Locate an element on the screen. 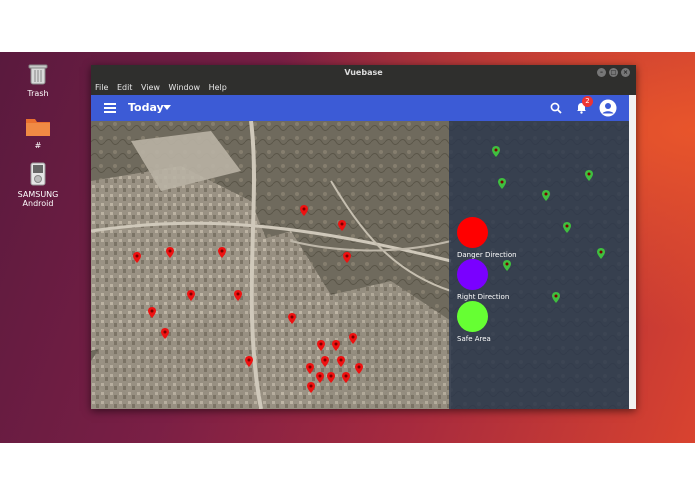 The height and width of the screenshot is (494, 695). hamburger-menu-icon is located at coordinates (110, 108).